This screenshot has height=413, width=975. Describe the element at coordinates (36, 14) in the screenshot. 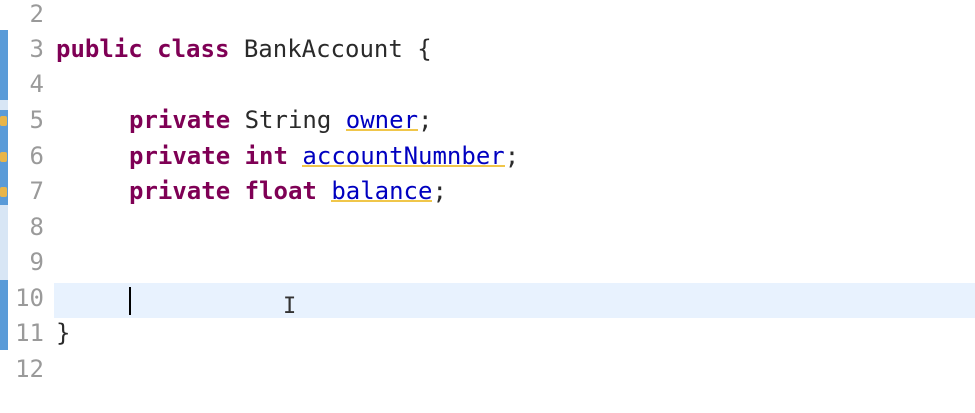

I see `line-number: 2` at that location.